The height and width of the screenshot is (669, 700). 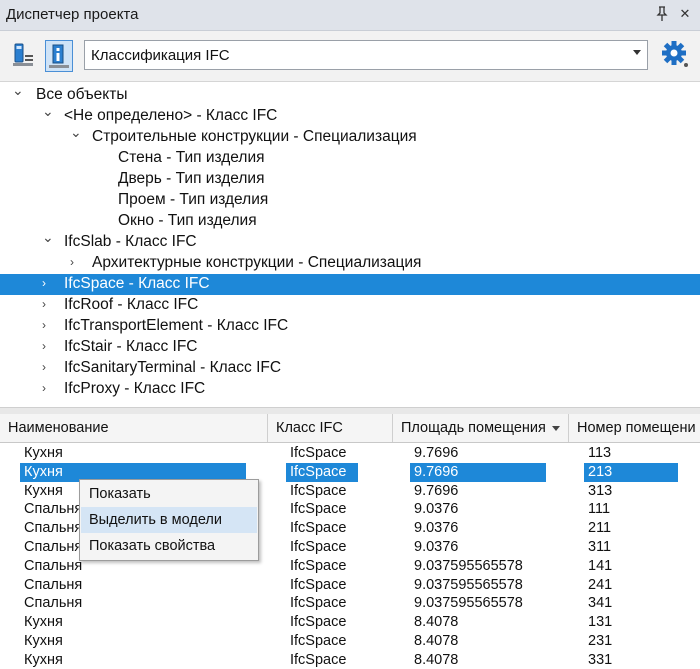 What do you see at coordinates (350, 347) in the screenshot?
I see `tree-item: › IfcStair - Класс IFC` at bounding box center [350, 347].